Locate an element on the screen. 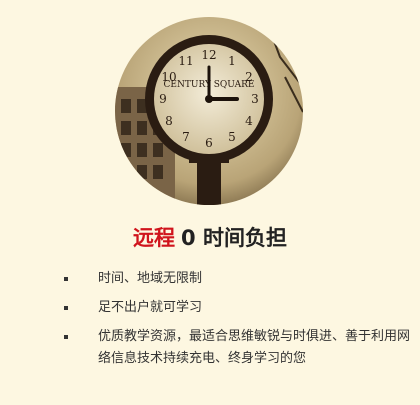 Image resolution: width=420 pixels, height=405 pixels. feature-text: 时间、地域无限制 is located at coordinates (150, 278).